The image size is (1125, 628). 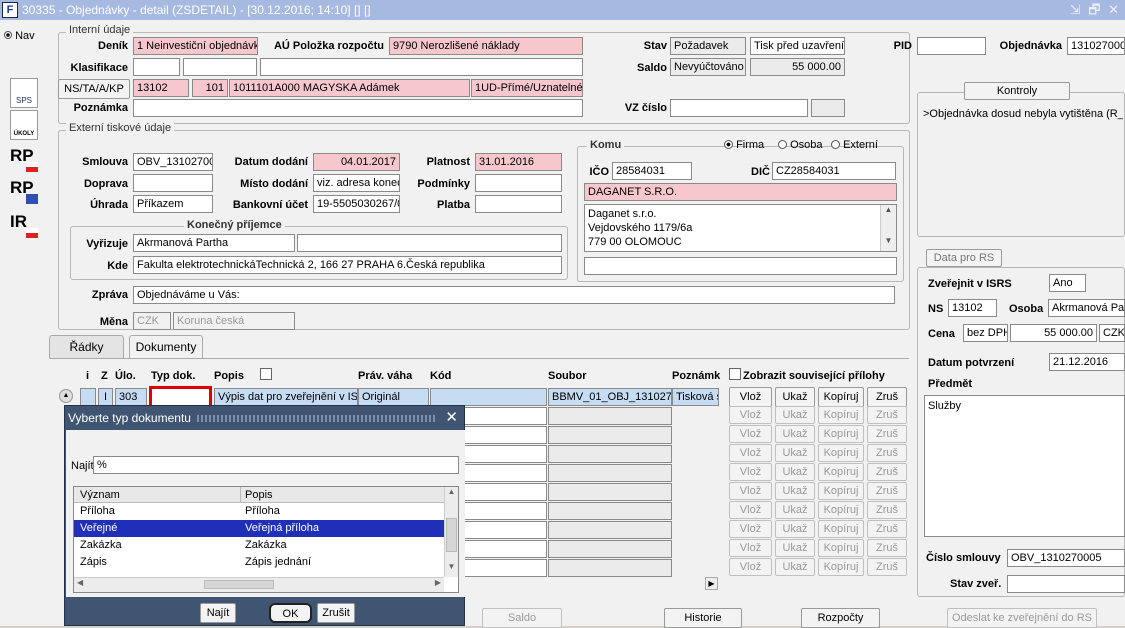 What do you see at coordinates (210, 88) in the screenshot?
I see `ta-field: 101` at bounding box center [210, 88].